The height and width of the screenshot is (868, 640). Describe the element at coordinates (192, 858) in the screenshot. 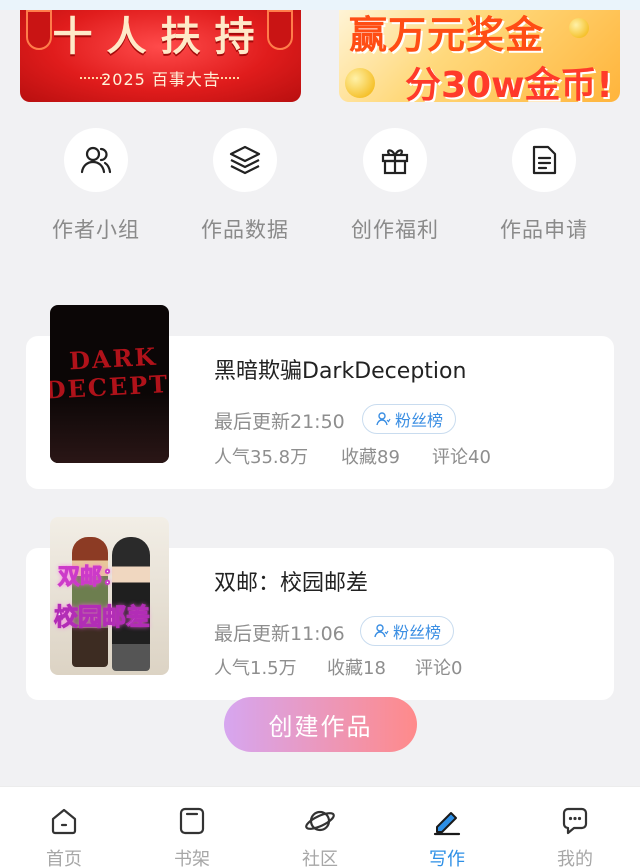

I see `nav-label: 书架` at that location.